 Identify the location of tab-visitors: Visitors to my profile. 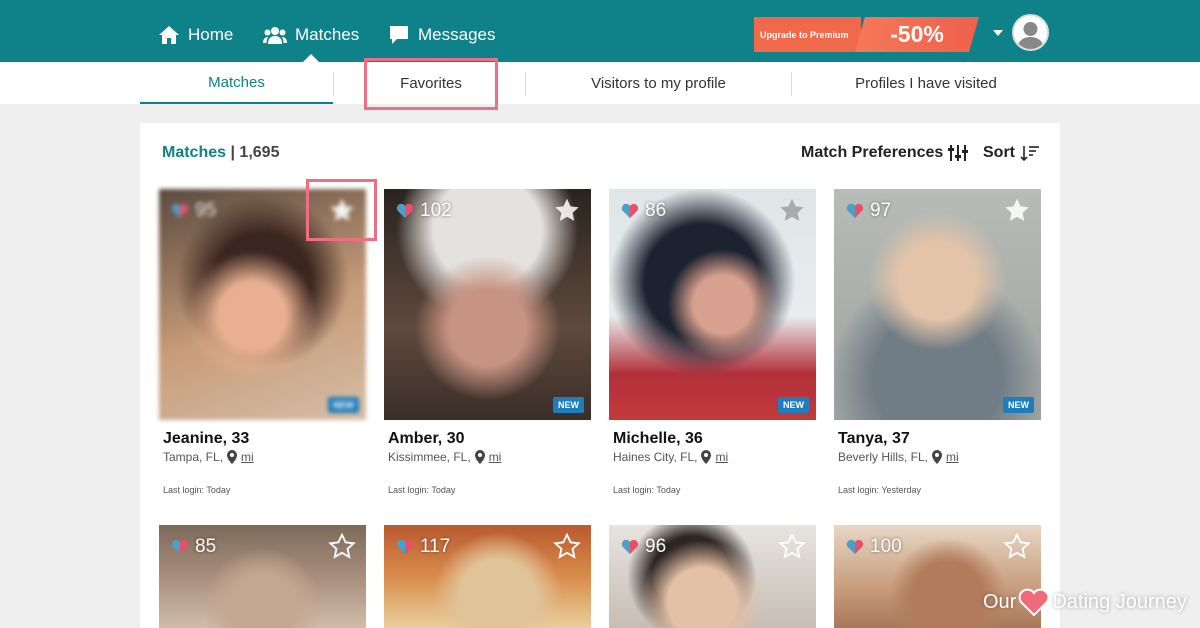
(658, 83).